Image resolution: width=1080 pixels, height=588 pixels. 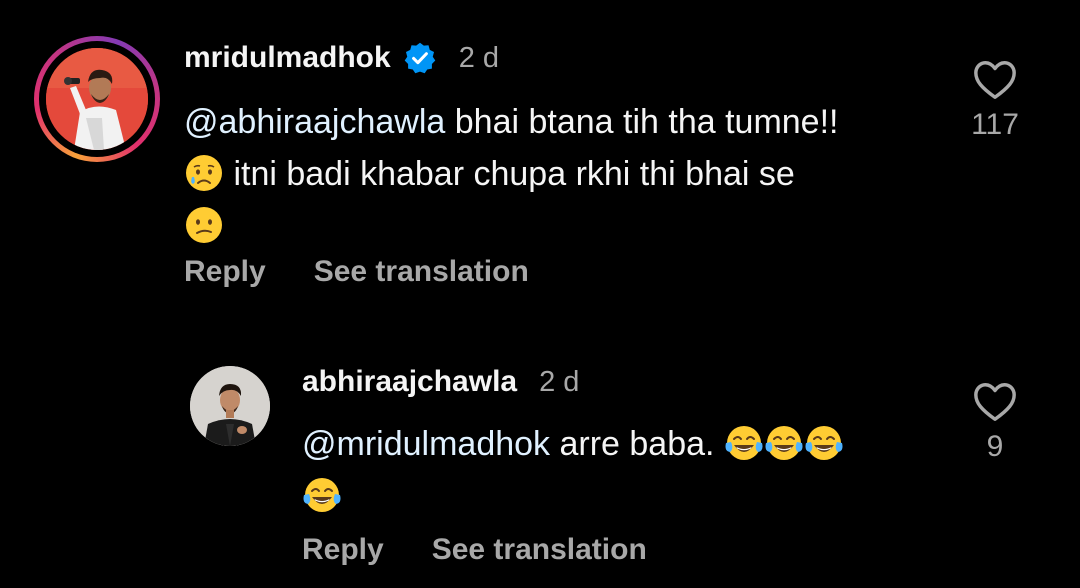 What do you see at coordinates (995, 124) in the screenshot?
I see `like-count: 117` at bounding box center [995, 124].